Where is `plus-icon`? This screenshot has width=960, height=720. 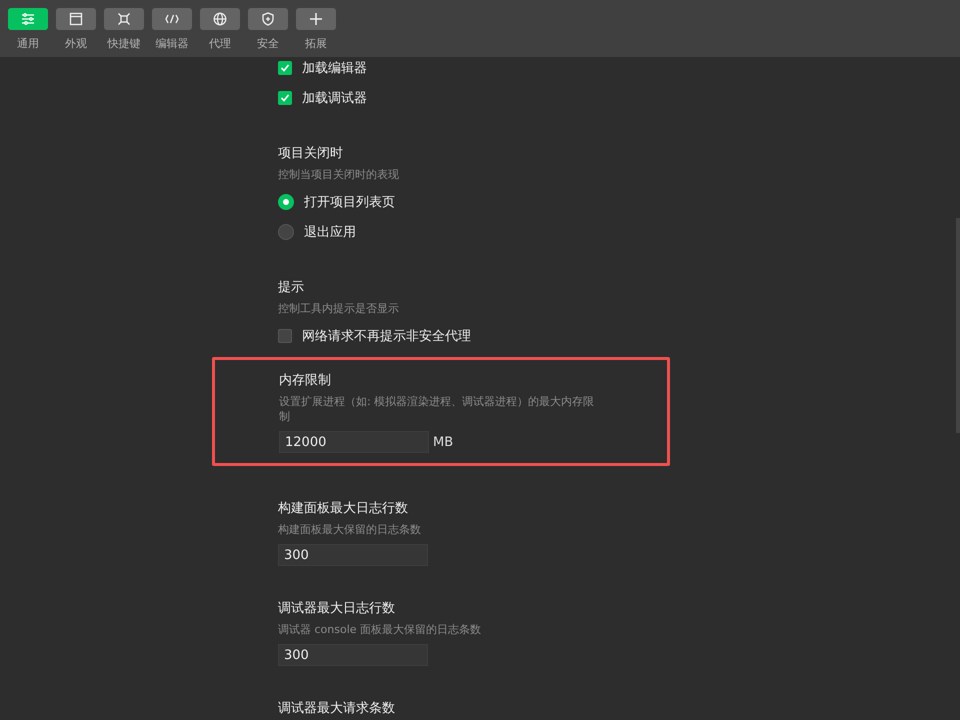 plus-icon is located at coordinates (316, 19).